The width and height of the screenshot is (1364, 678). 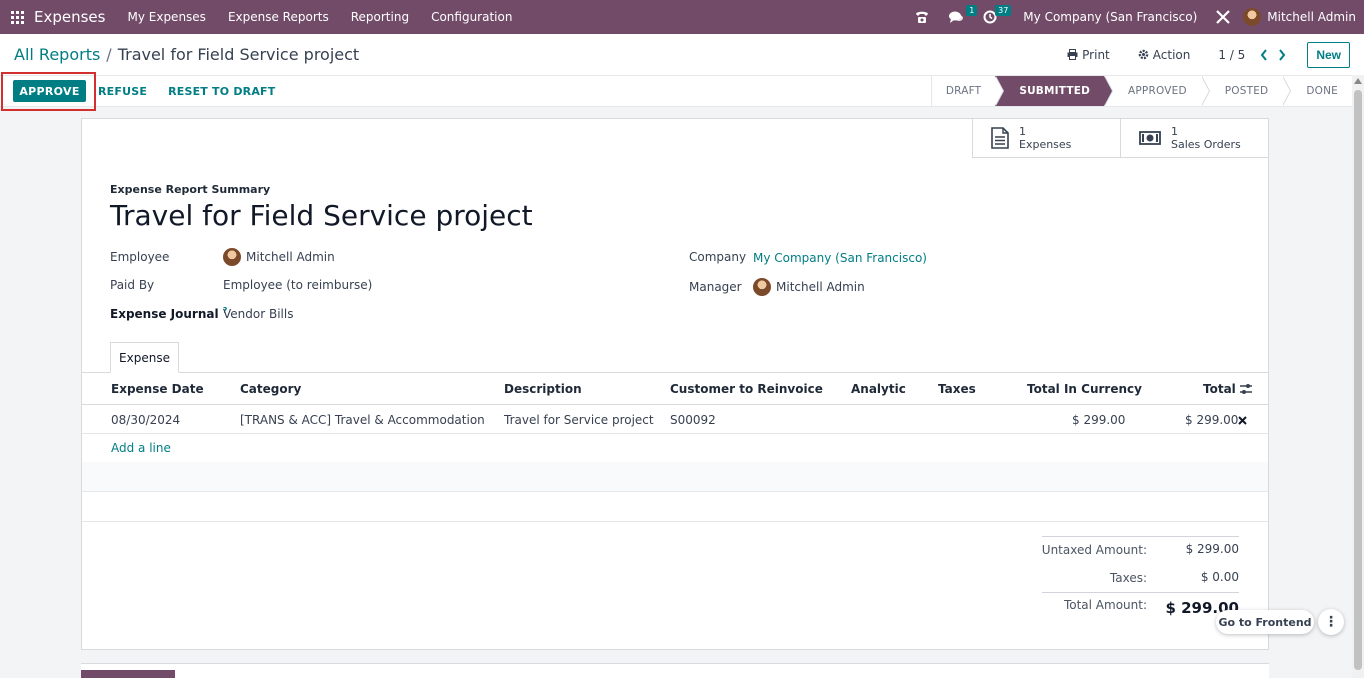 What do you see at coordinates (715, 287) in the screenshot?
I see `manager-label: Manager` at bounding box center [715, 287].